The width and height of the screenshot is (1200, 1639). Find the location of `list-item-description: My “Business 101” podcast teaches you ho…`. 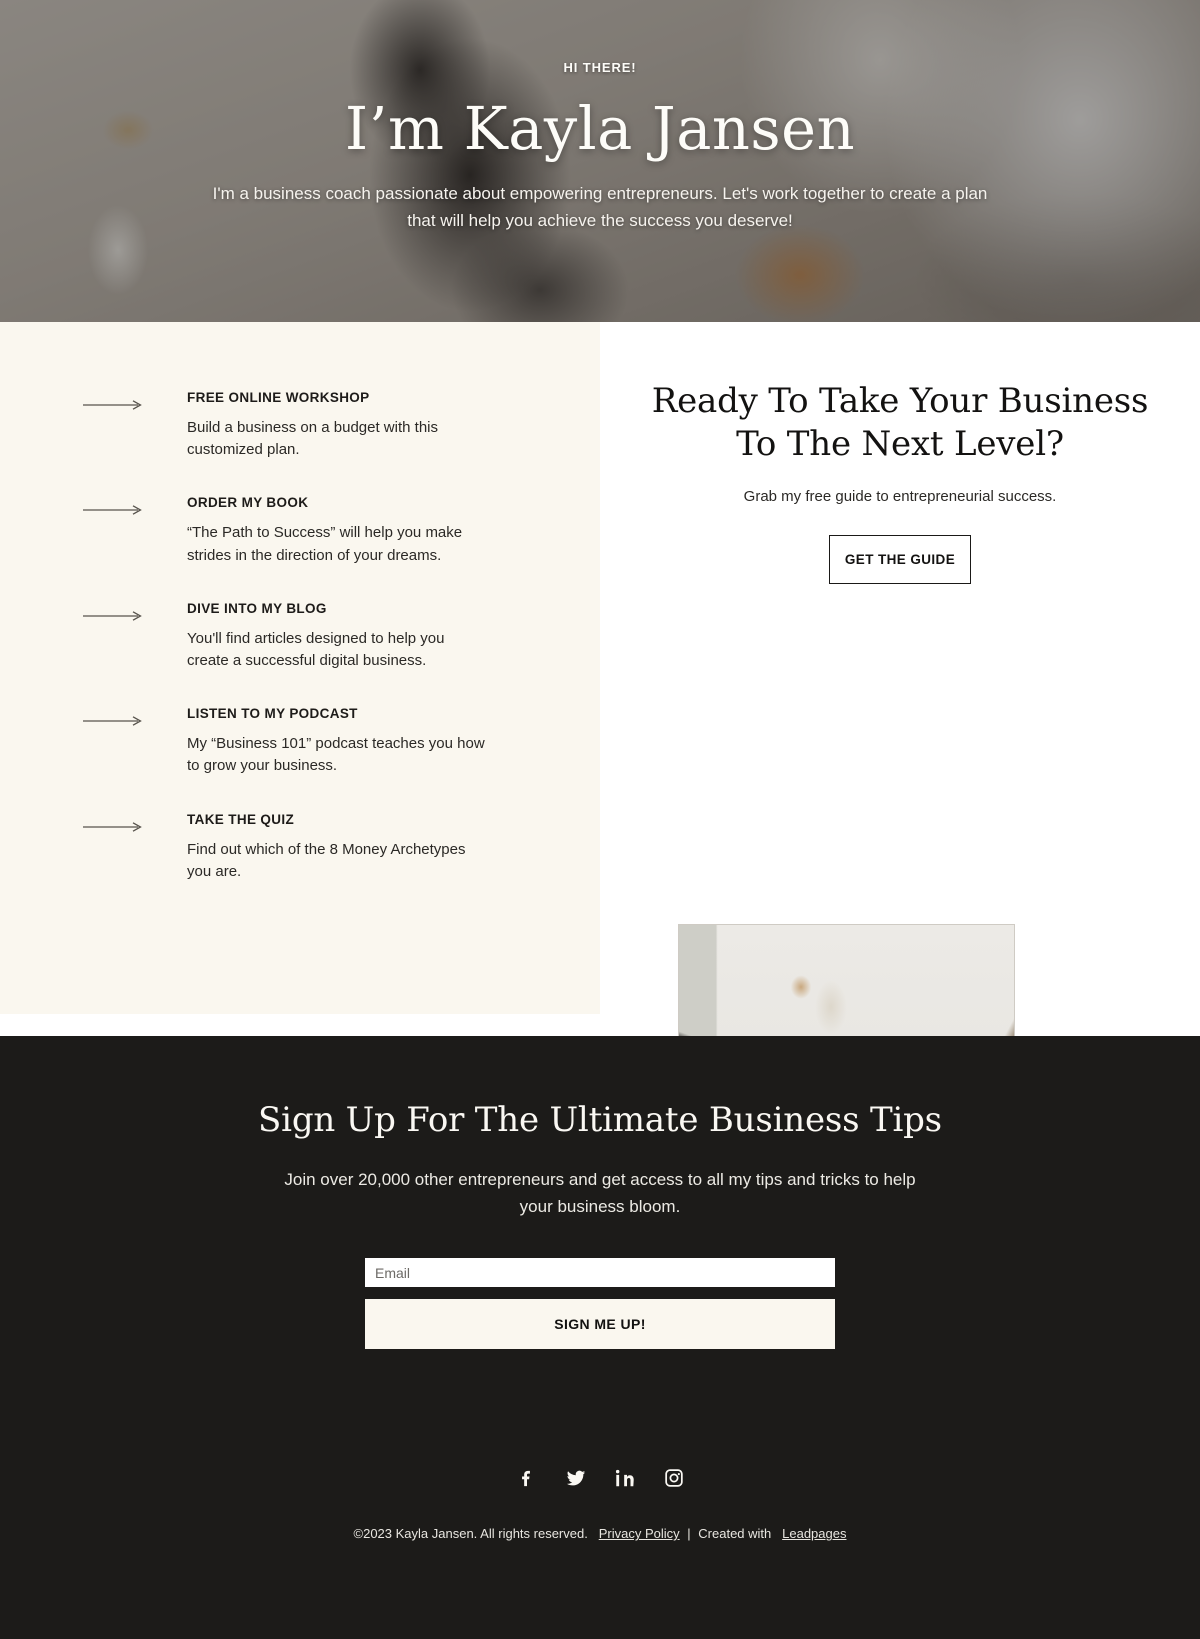

list-item-description: My “Business 101” podcast teaches you ho… is located at coordinates (336, 755).